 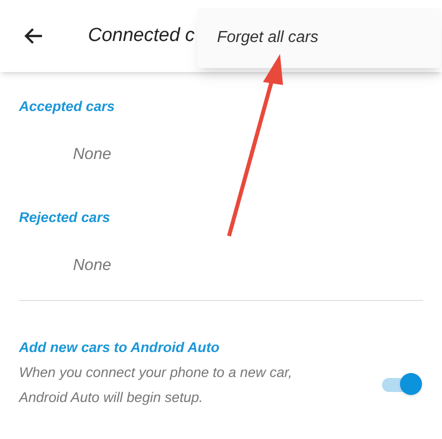 I want to click on setting-description: When you connect your phone to a new car, Android Auto will begin setup., so click(x=156, y=385).